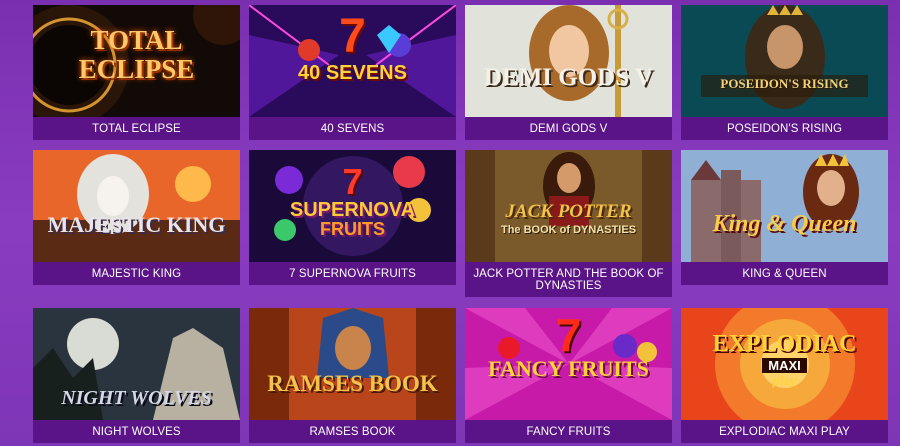  I want to click on game-logo: 7 40 SEVENS, so click(352, 47).